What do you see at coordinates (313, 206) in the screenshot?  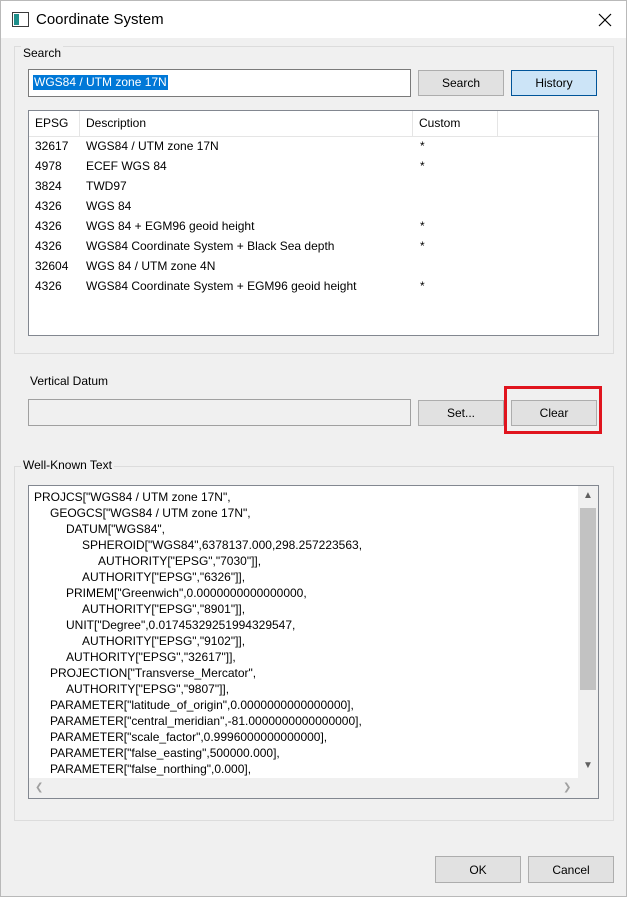 I see `table-row: 4326 WGS 84` at bounding box center [313, 206].